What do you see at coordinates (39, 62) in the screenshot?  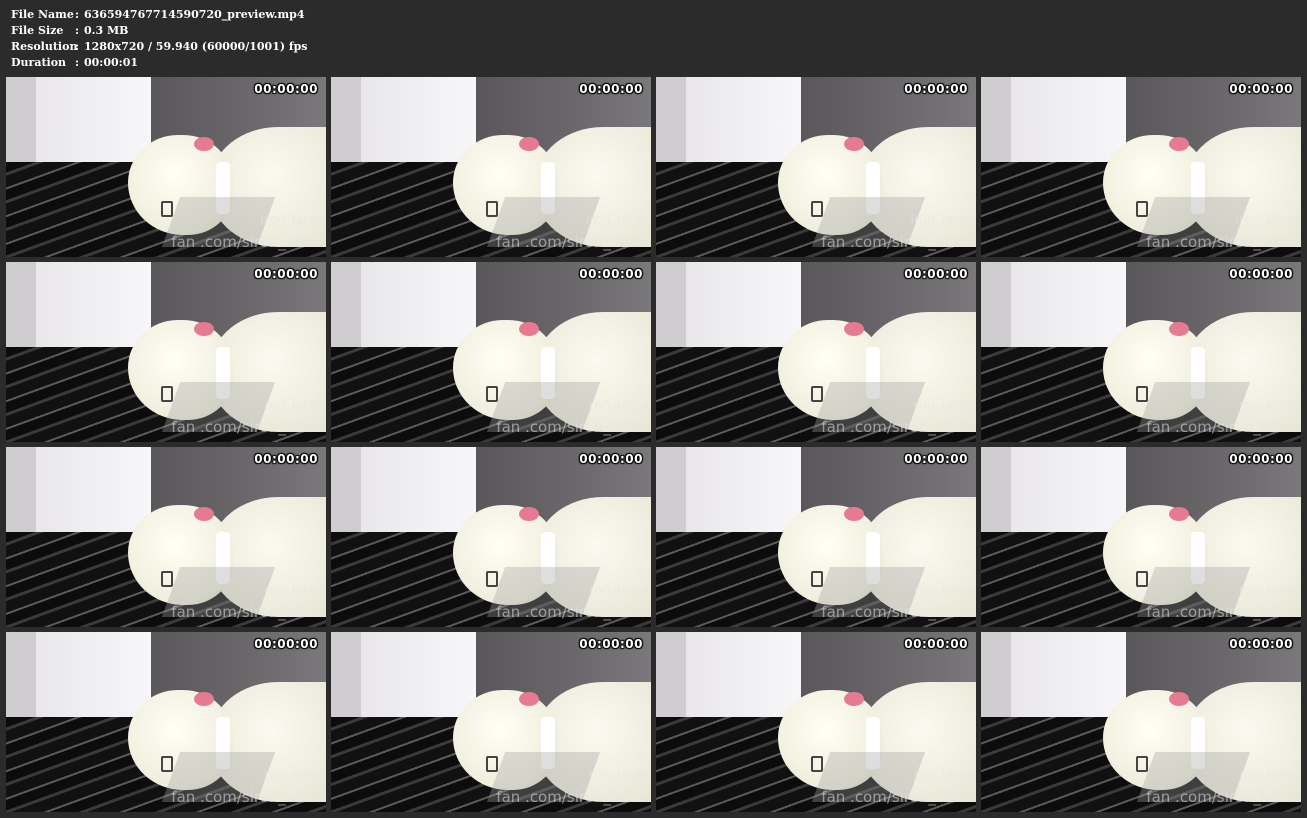 I see `duration-label: Duration` at bounding box center [39, 62].